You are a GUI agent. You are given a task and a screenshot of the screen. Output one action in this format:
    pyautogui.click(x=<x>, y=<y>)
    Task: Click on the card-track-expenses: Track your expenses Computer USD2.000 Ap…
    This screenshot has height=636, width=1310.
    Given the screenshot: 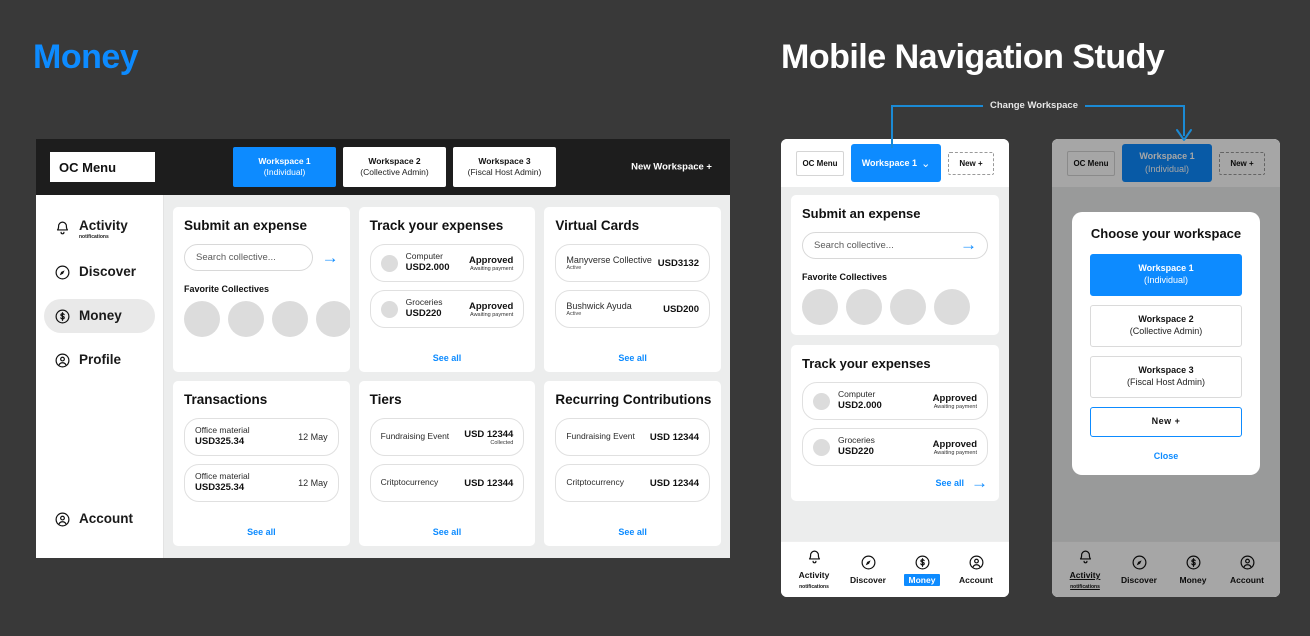 What is the action you would take?
    pyautogui.click(x=895, y=423)
    